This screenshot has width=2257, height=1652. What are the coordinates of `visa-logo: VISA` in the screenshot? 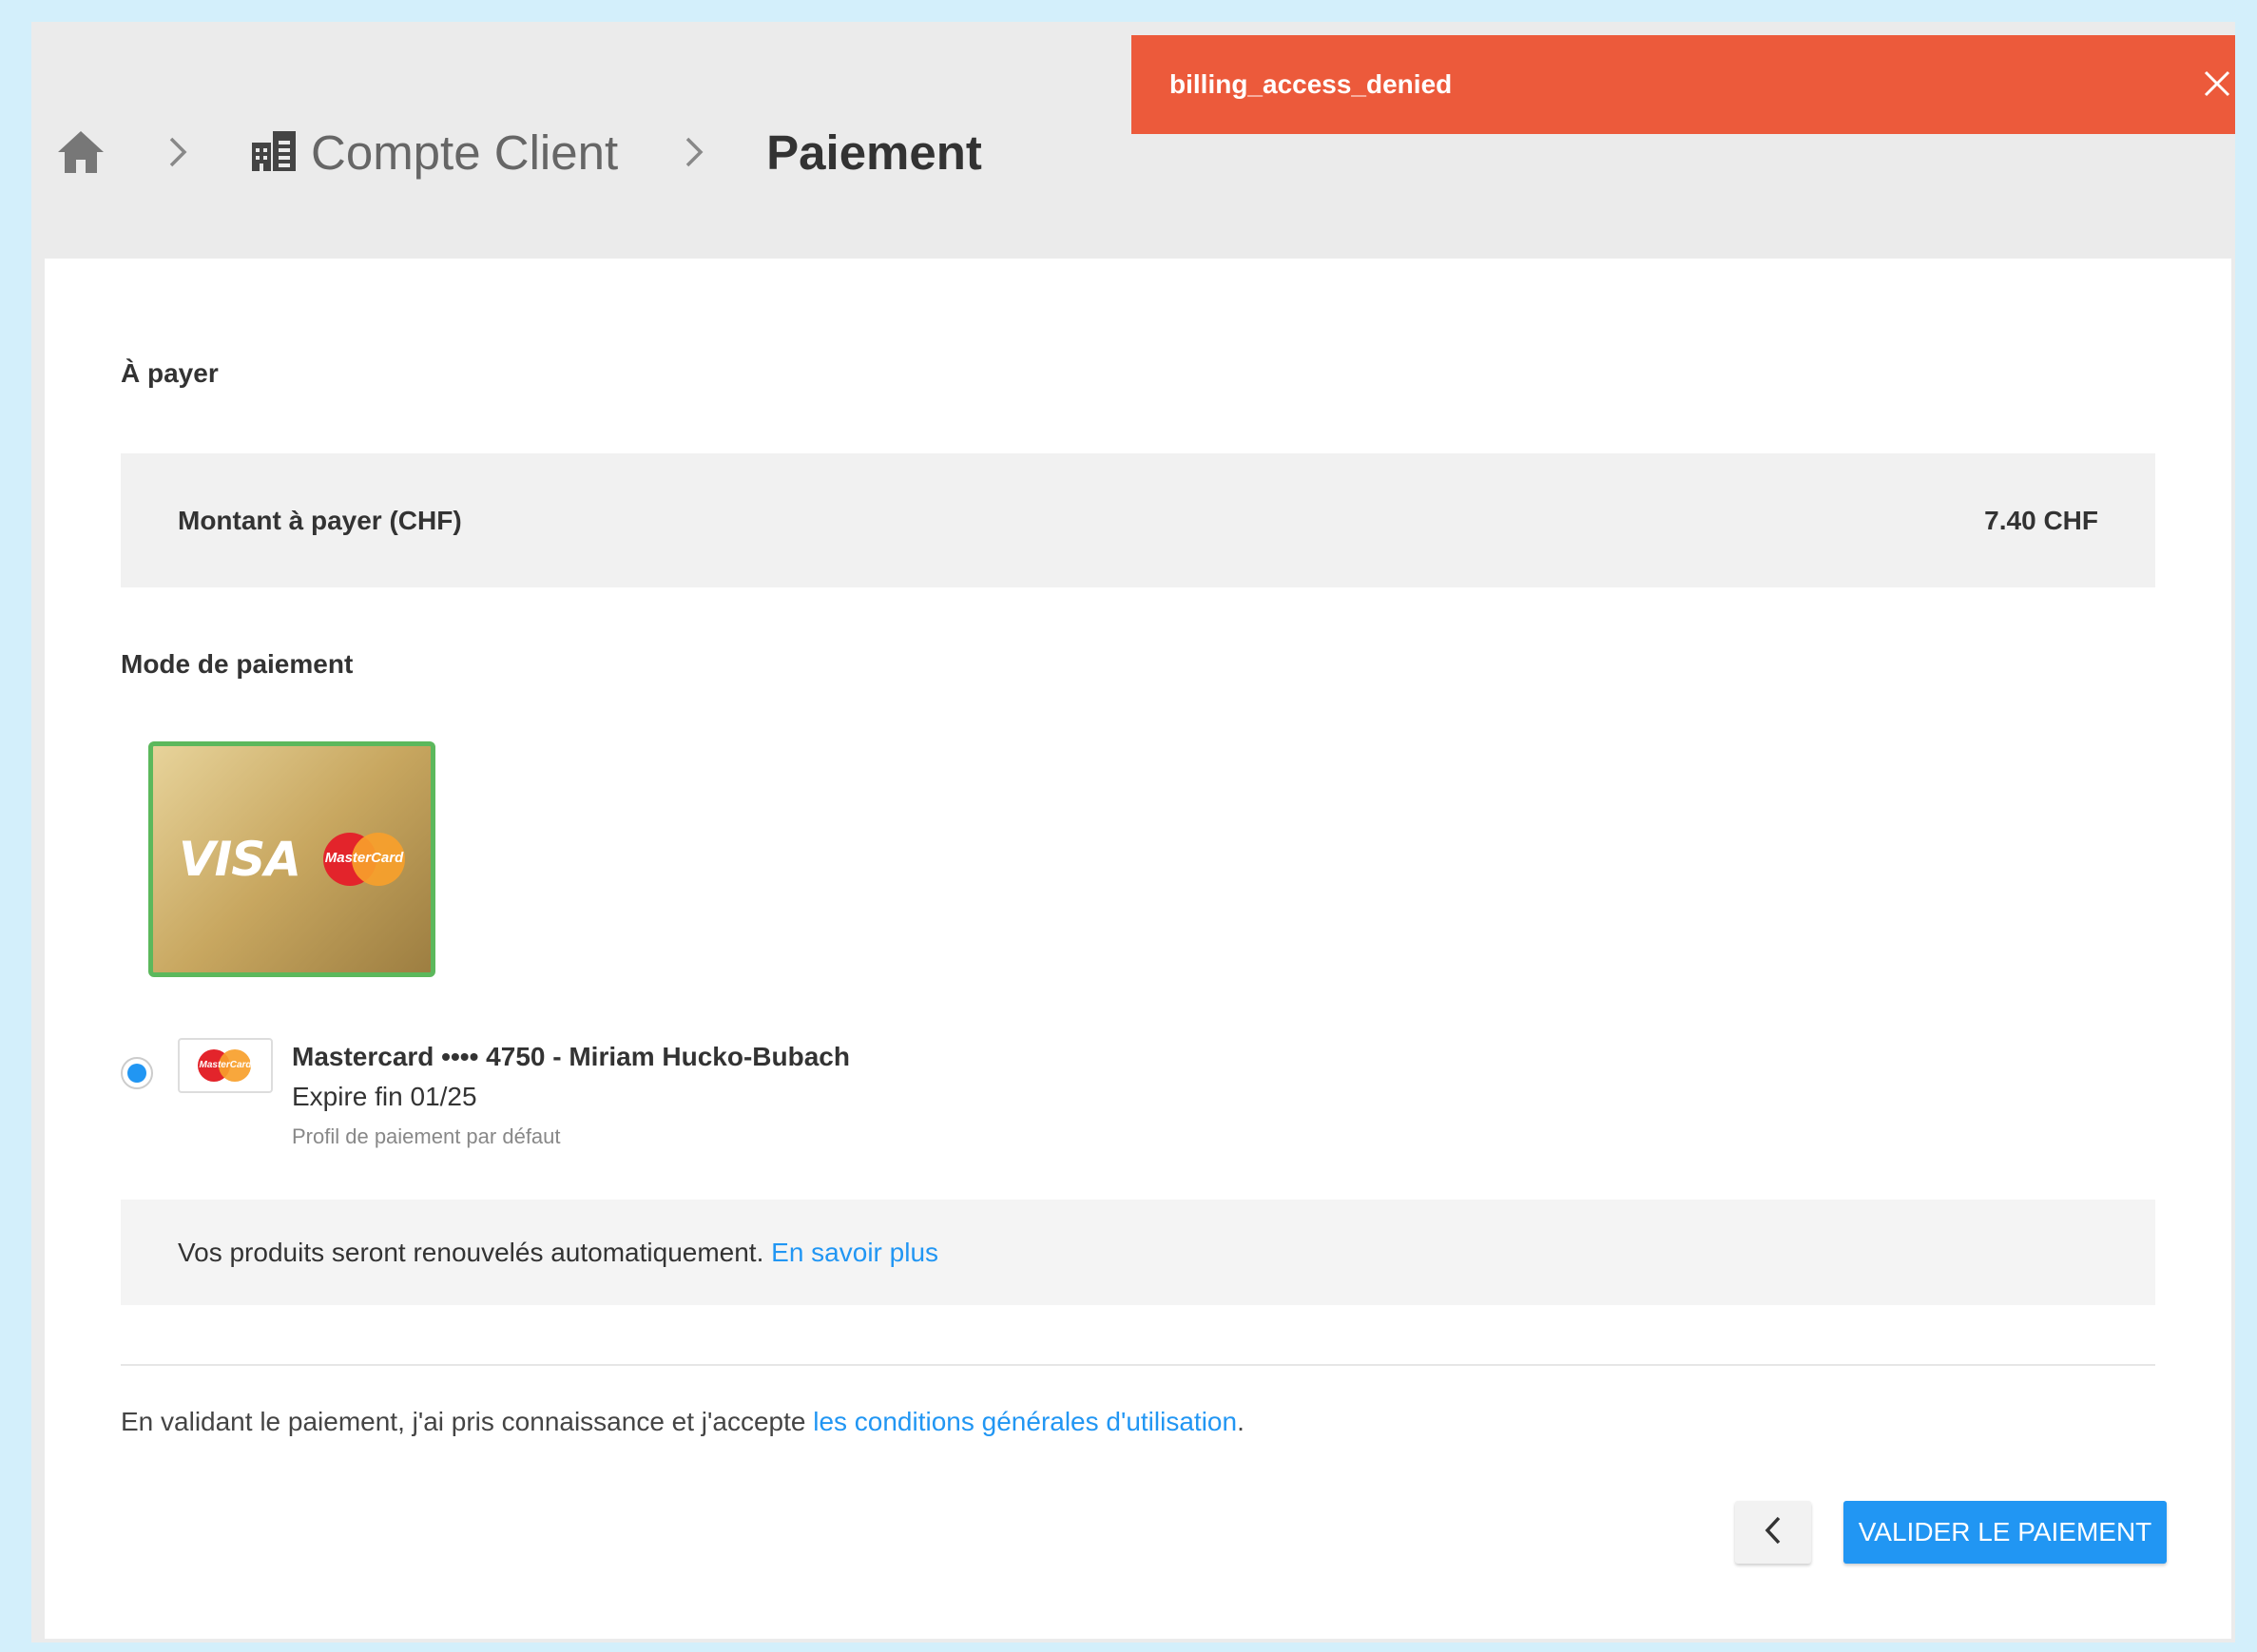 It's located at (239, 859).